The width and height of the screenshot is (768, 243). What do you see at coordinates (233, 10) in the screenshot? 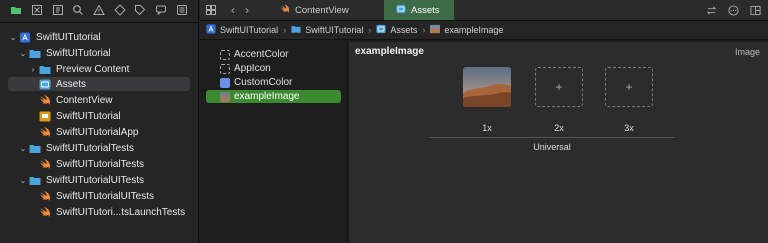
I see `back-icon: ‹` at bounding box center [233, 10].